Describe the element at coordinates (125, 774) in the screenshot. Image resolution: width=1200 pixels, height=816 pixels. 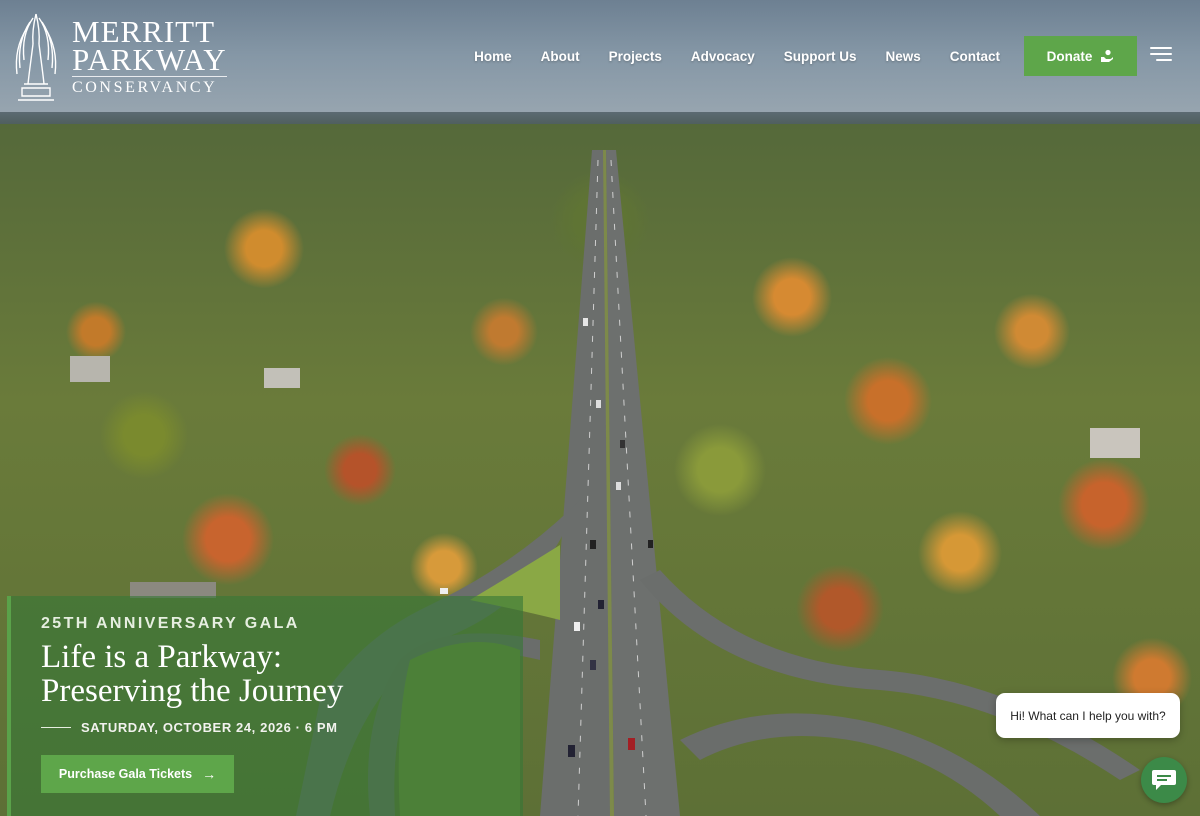
I see `purchase-button-label: Purchase Gala Tickets` at that location.